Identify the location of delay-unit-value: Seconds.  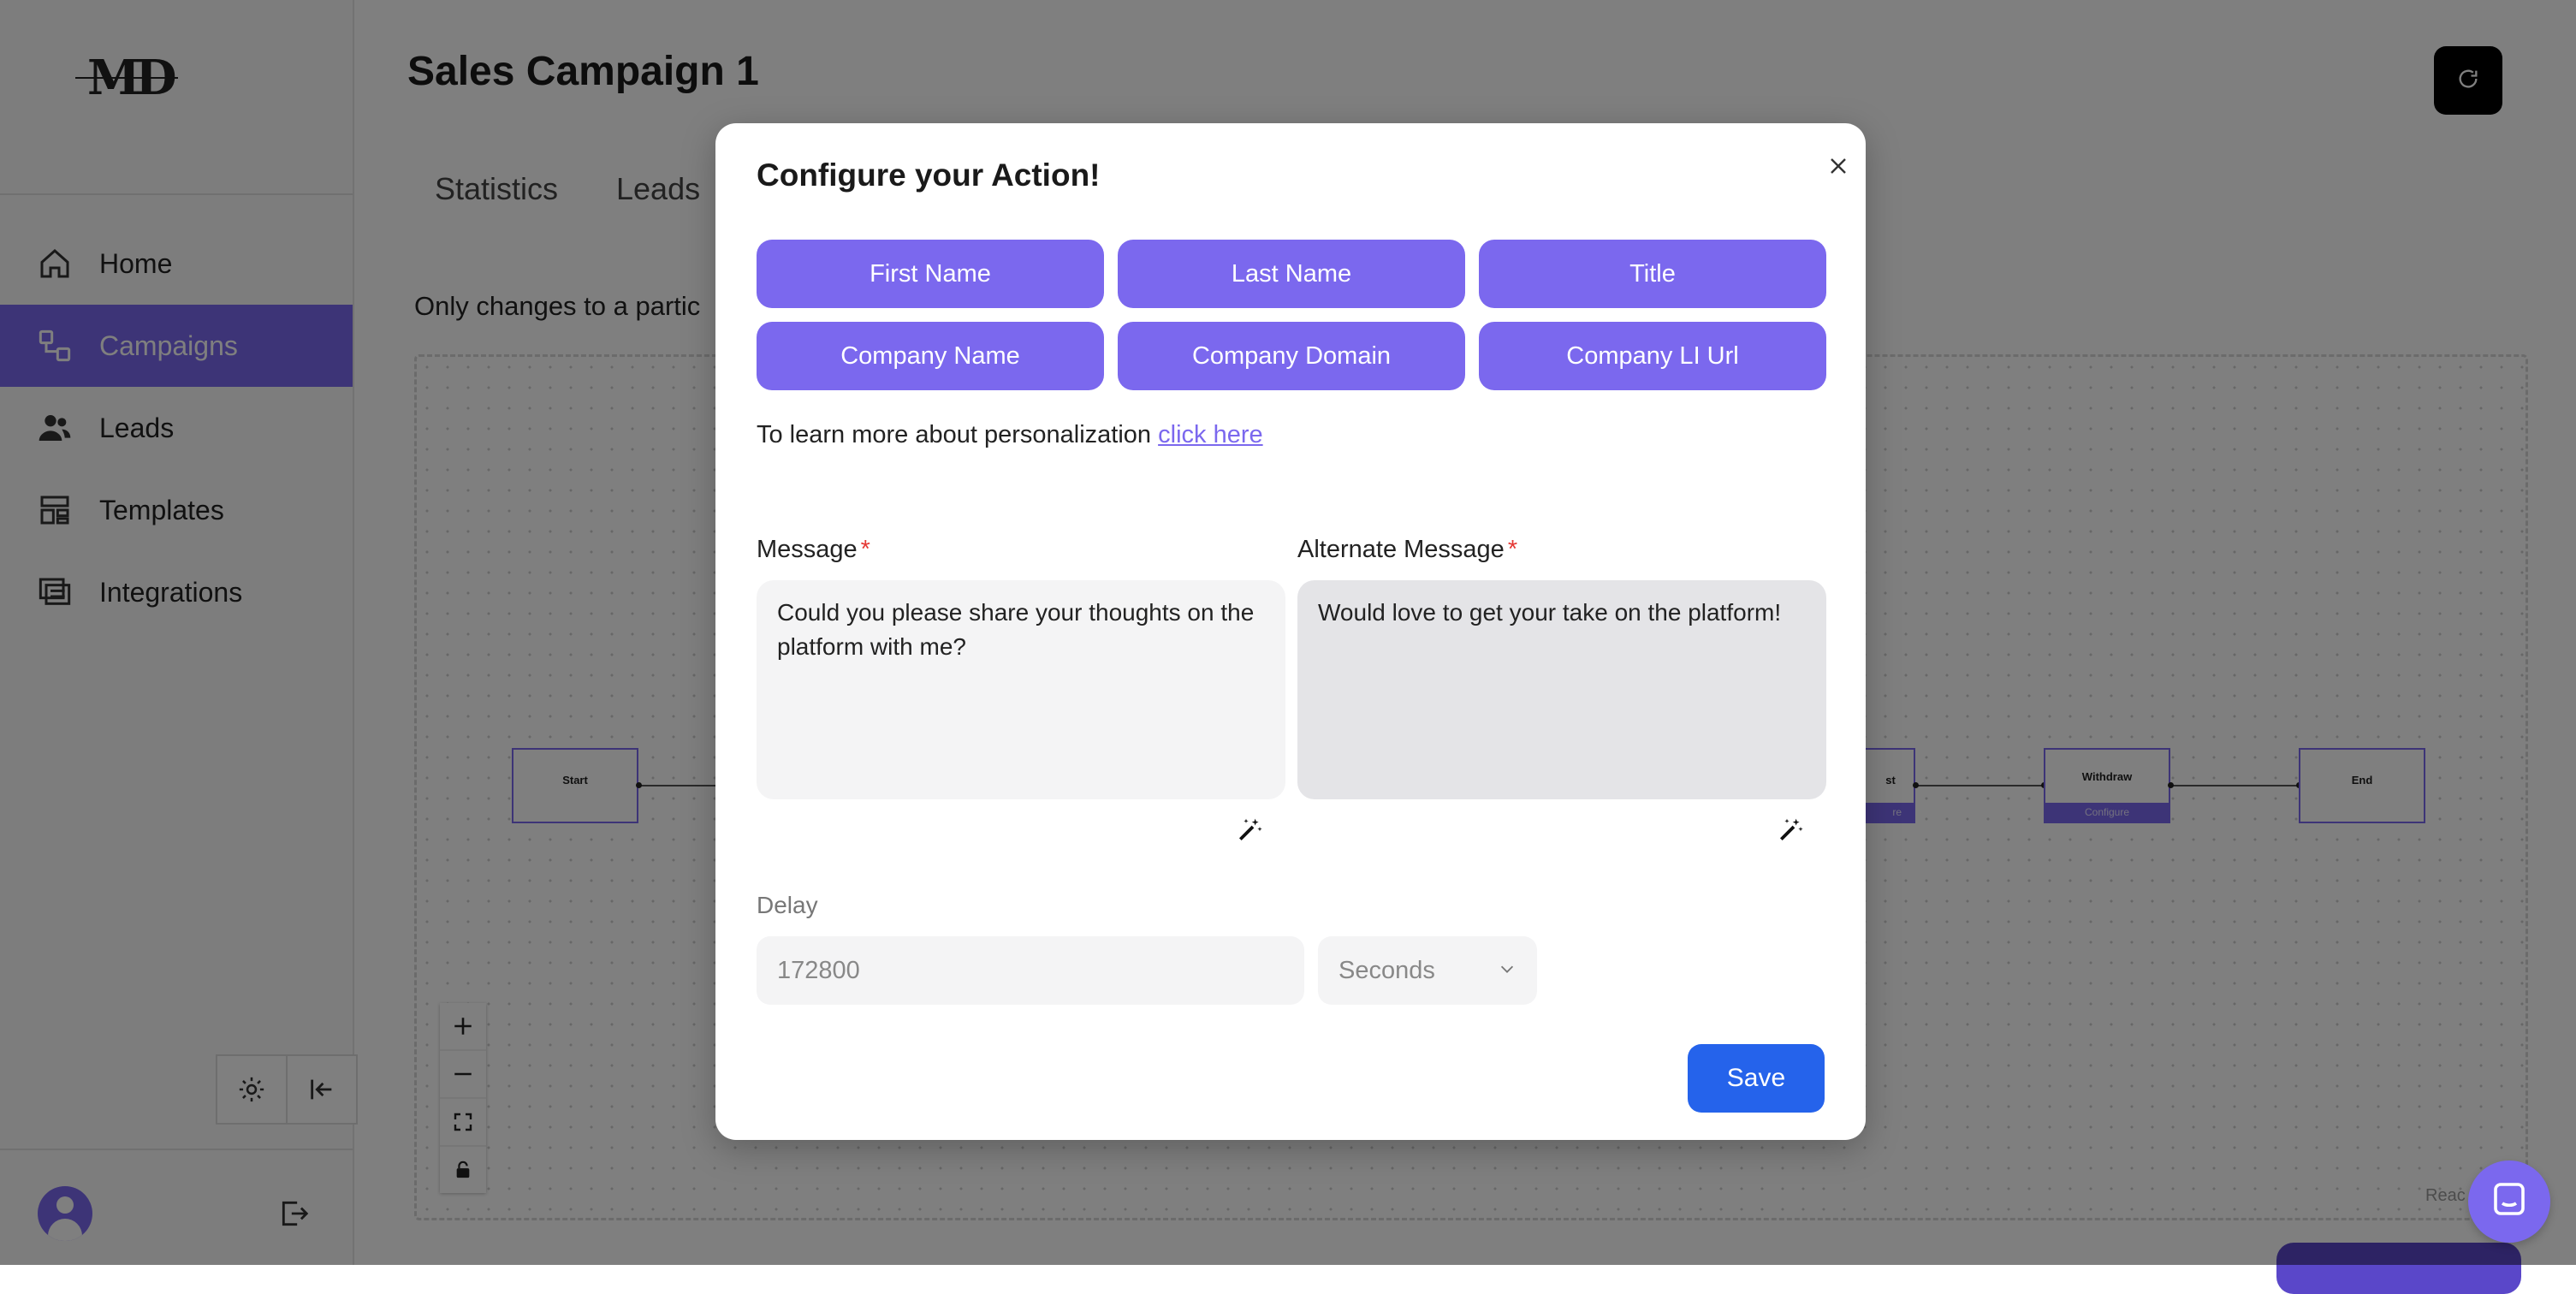
(1386, 970).